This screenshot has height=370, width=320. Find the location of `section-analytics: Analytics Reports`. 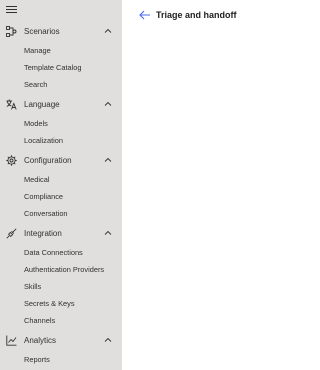

section-analytics: Analytics Reports is located at coordinates (61, 348).